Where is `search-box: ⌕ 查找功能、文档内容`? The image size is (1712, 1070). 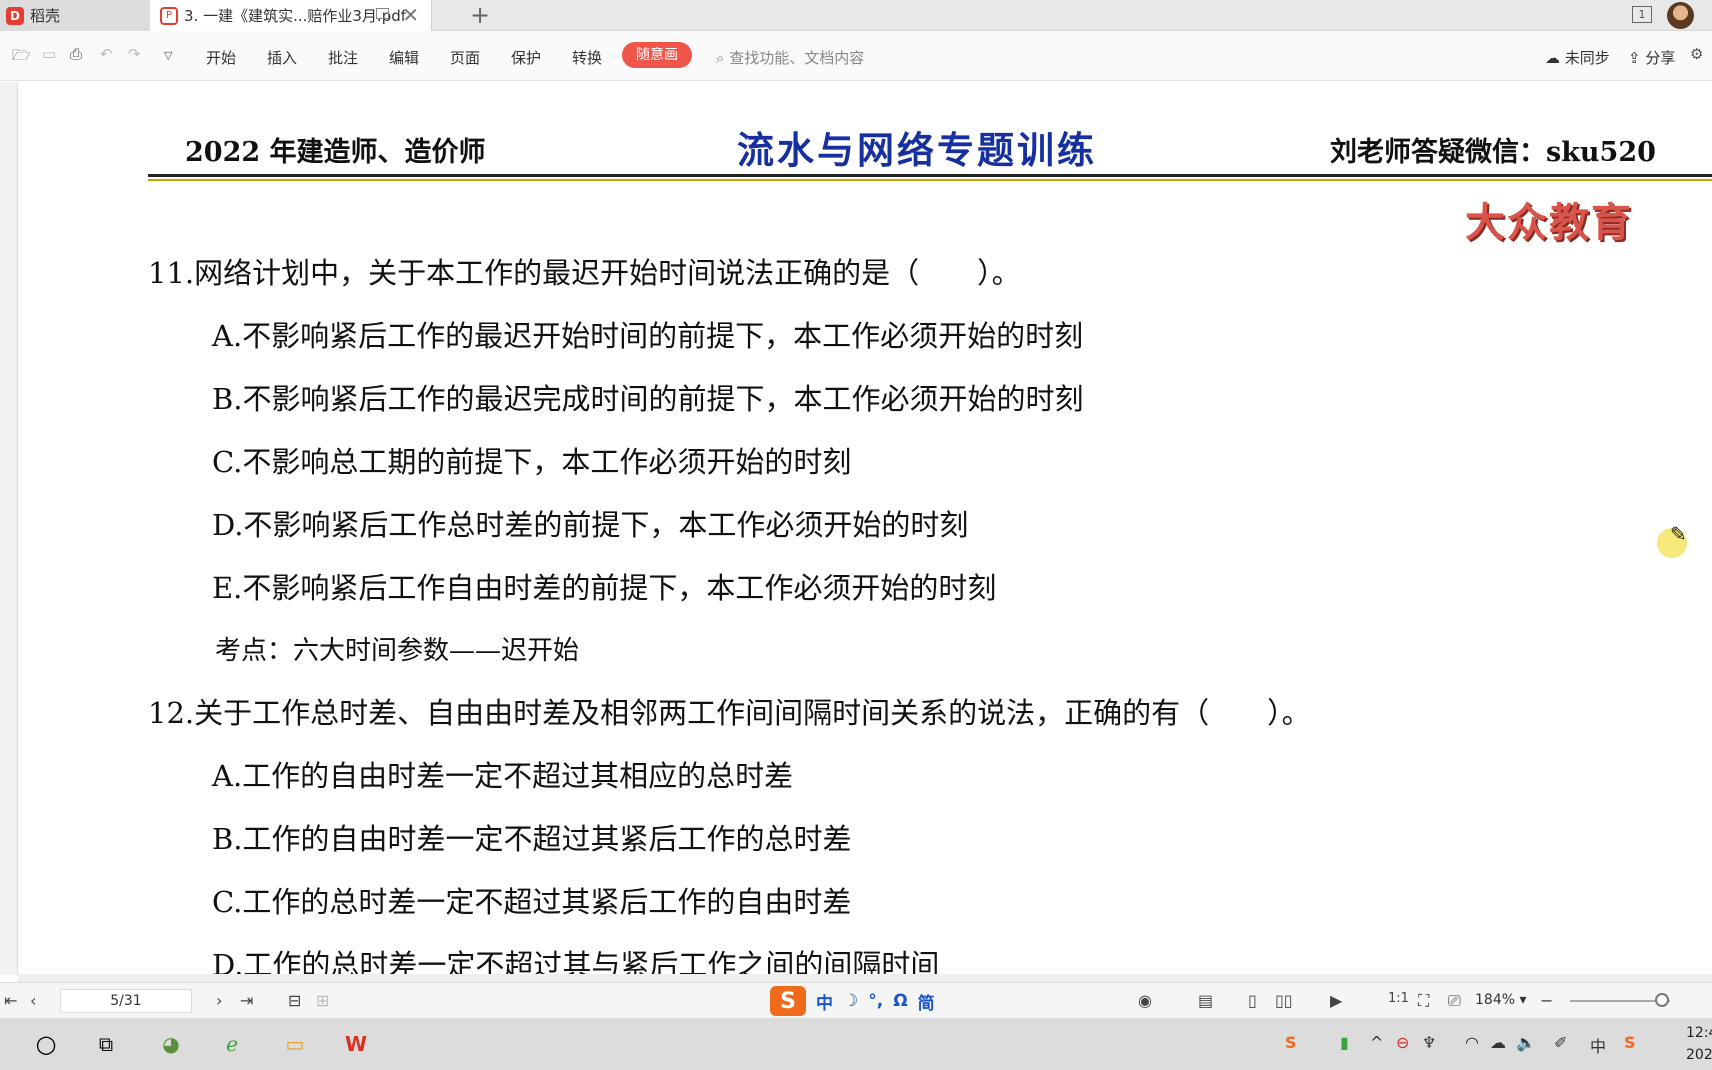 search-box: ⌕ 查找功能、文档内容 is located at coordinates (790, 57).